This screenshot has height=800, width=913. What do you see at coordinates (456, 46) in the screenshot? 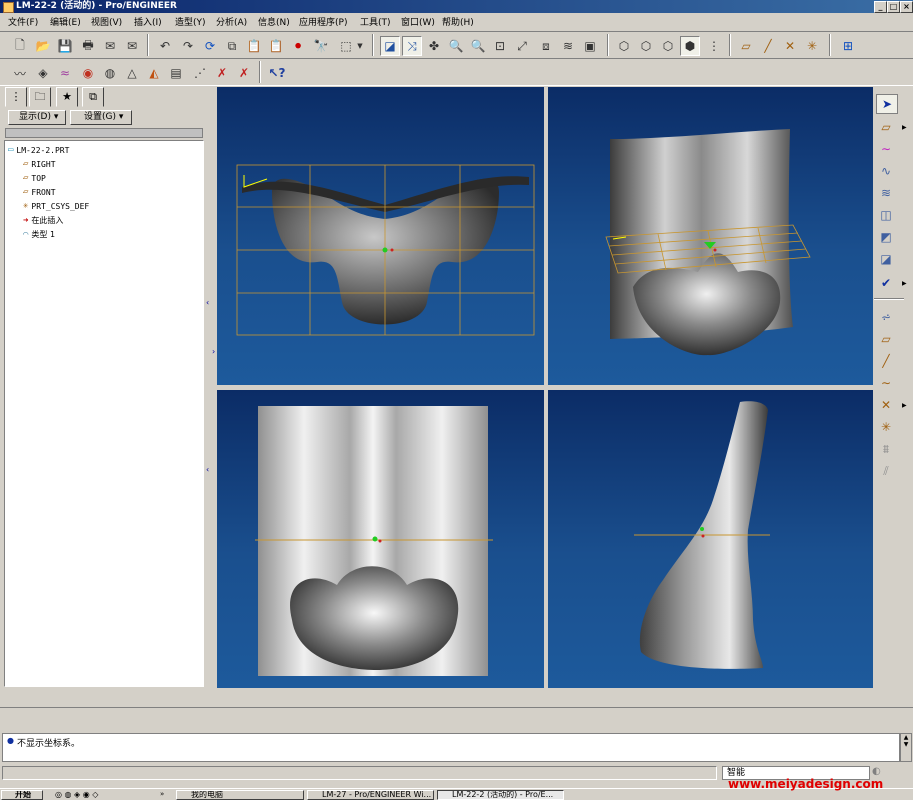
I see `zoom-in-icon: 🔍` at bounding box center [456, 46].